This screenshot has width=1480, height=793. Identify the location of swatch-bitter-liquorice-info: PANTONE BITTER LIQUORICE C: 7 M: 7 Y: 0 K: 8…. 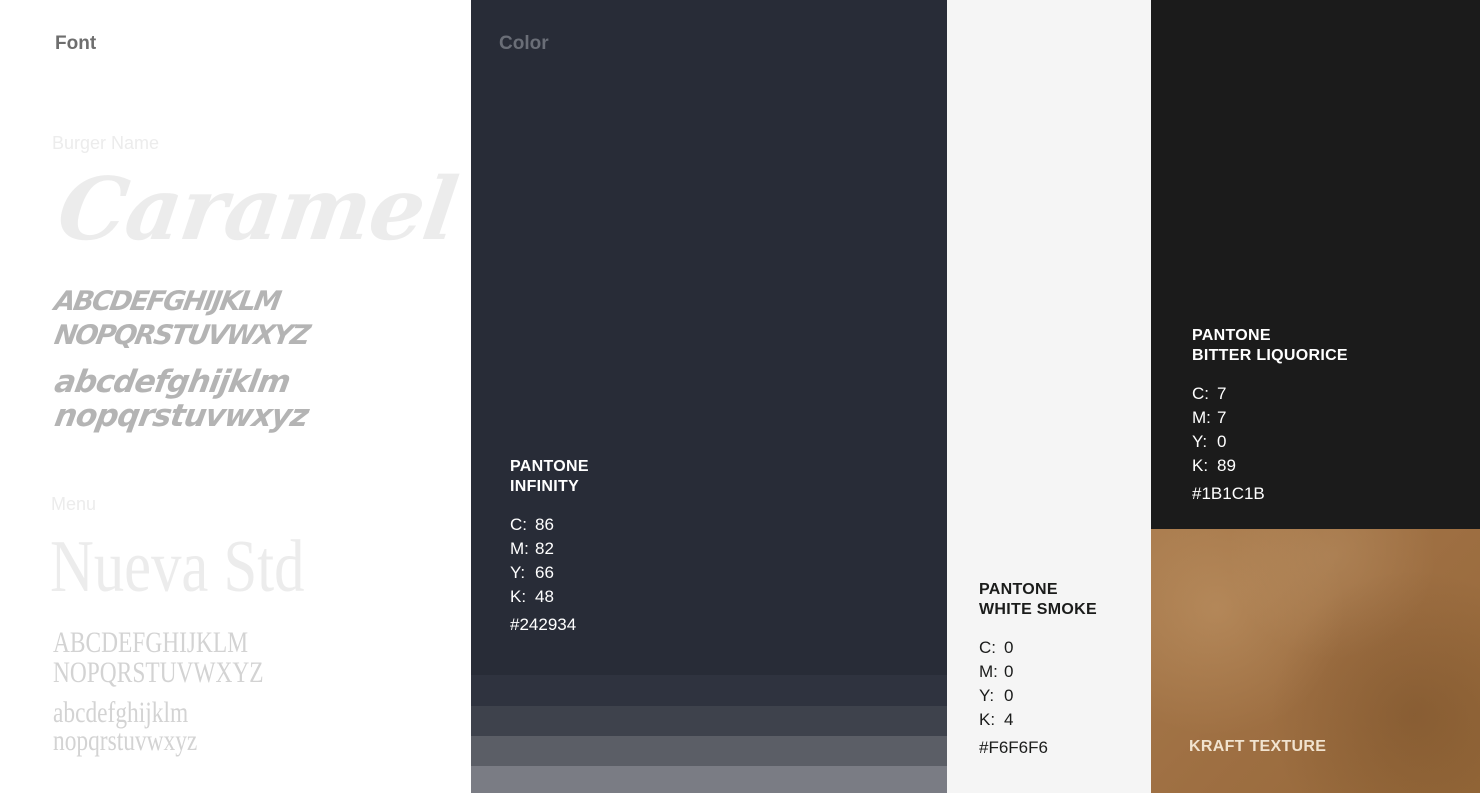
(1270, 415).